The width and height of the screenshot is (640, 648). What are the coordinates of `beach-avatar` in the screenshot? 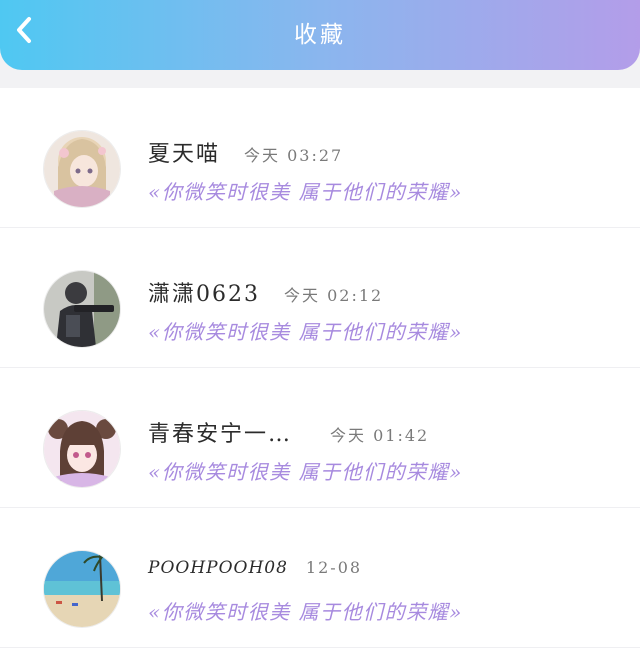 It's located at (82, 589).